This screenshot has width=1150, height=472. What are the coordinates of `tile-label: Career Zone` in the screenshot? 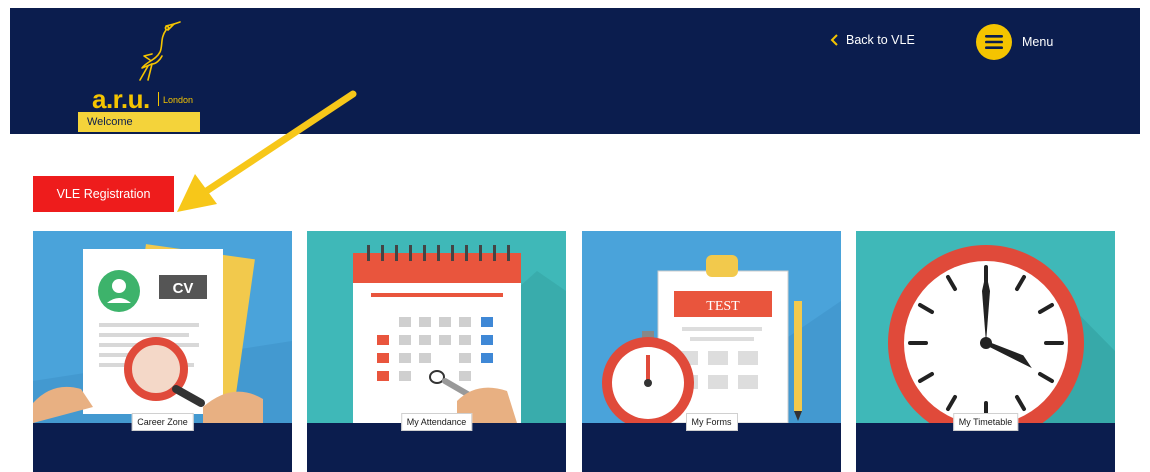 It's located at (162, 422).